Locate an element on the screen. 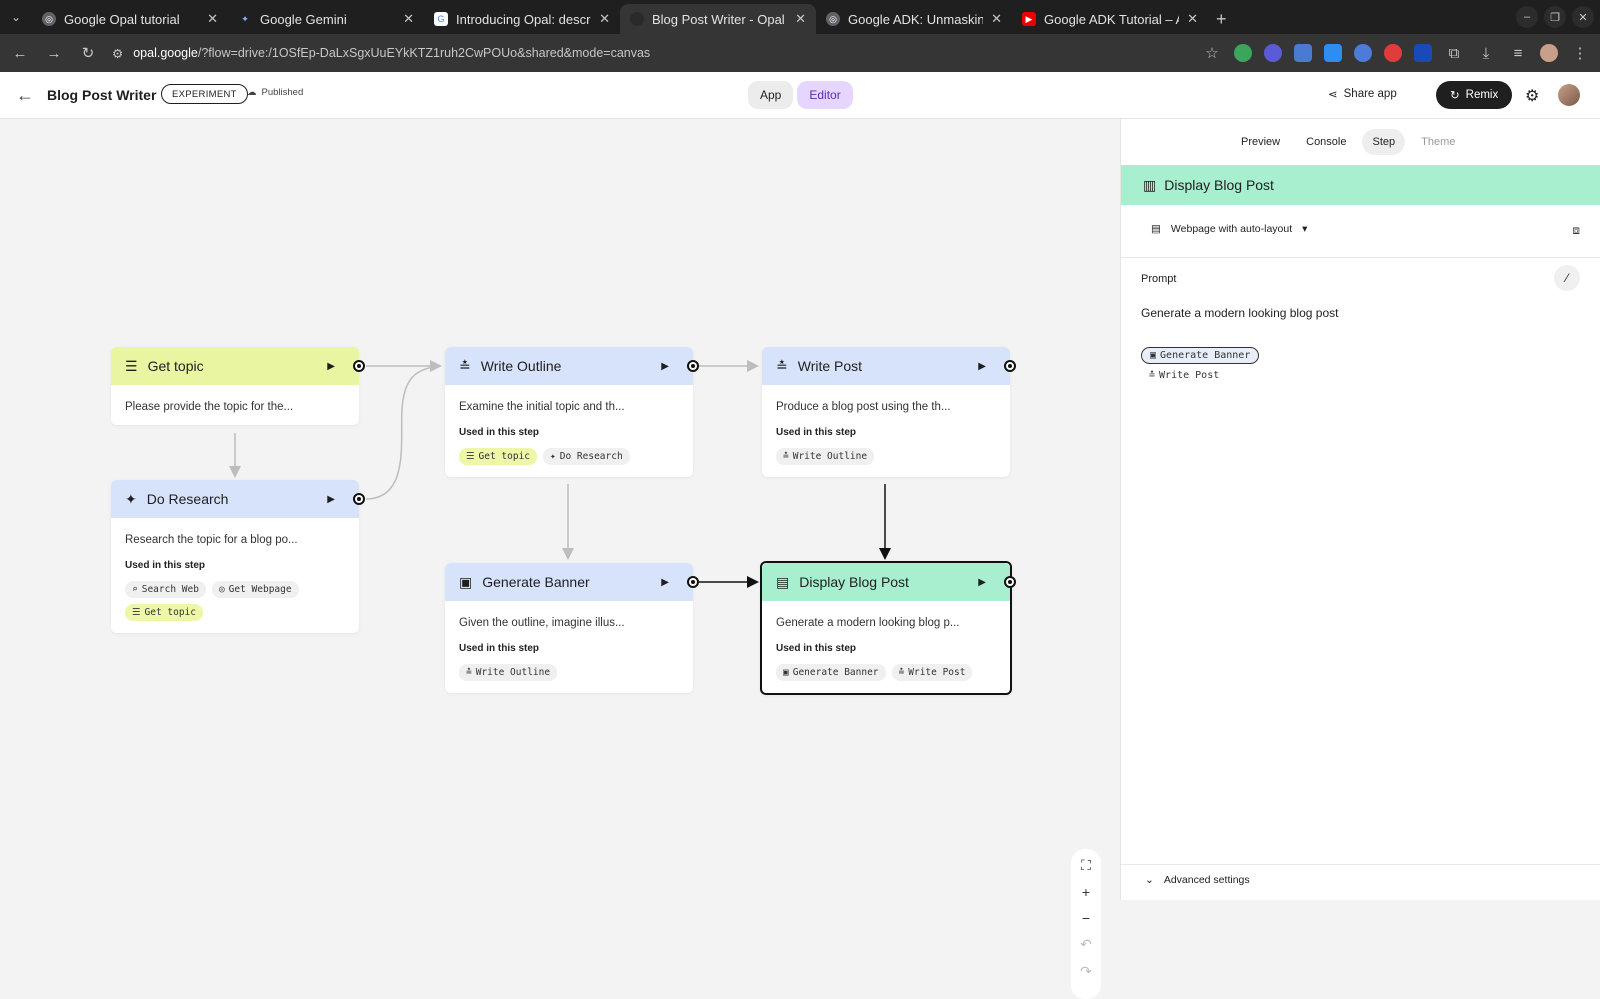  browser-tab: G Introducing Opal: descri ✕ is located at coordinates (522, 19).